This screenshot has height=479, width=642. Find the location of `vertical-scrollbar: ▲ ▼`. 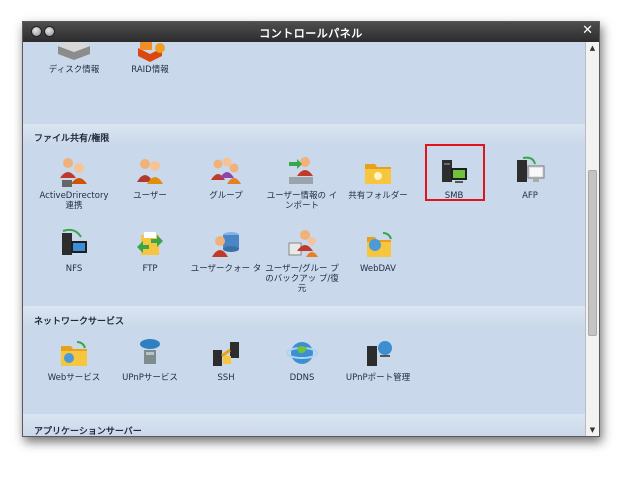

vertical-scrollbar: ▲ ▼ is located at coordinates (592, 239).